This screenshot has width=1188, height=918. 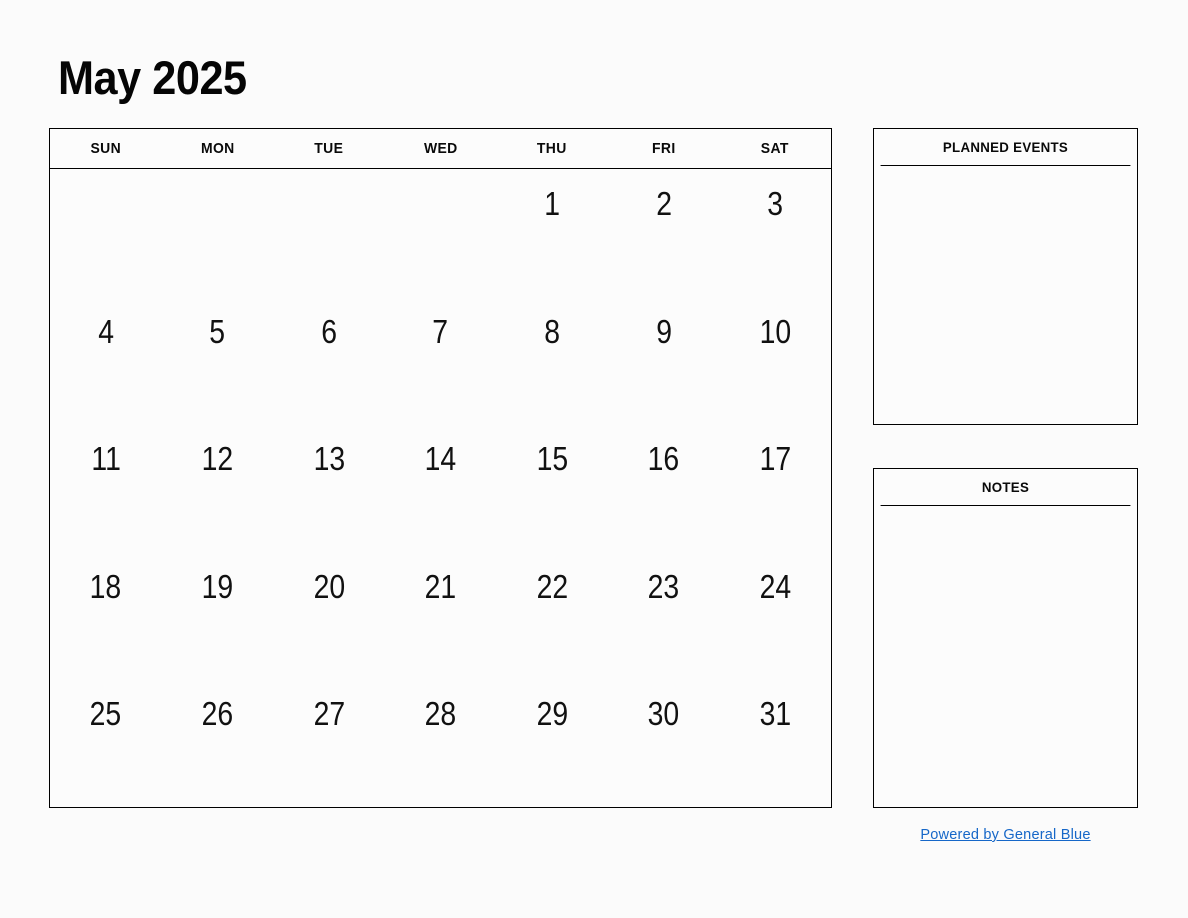 I want to click on day-cell: 28, so click(x=441, y=743).